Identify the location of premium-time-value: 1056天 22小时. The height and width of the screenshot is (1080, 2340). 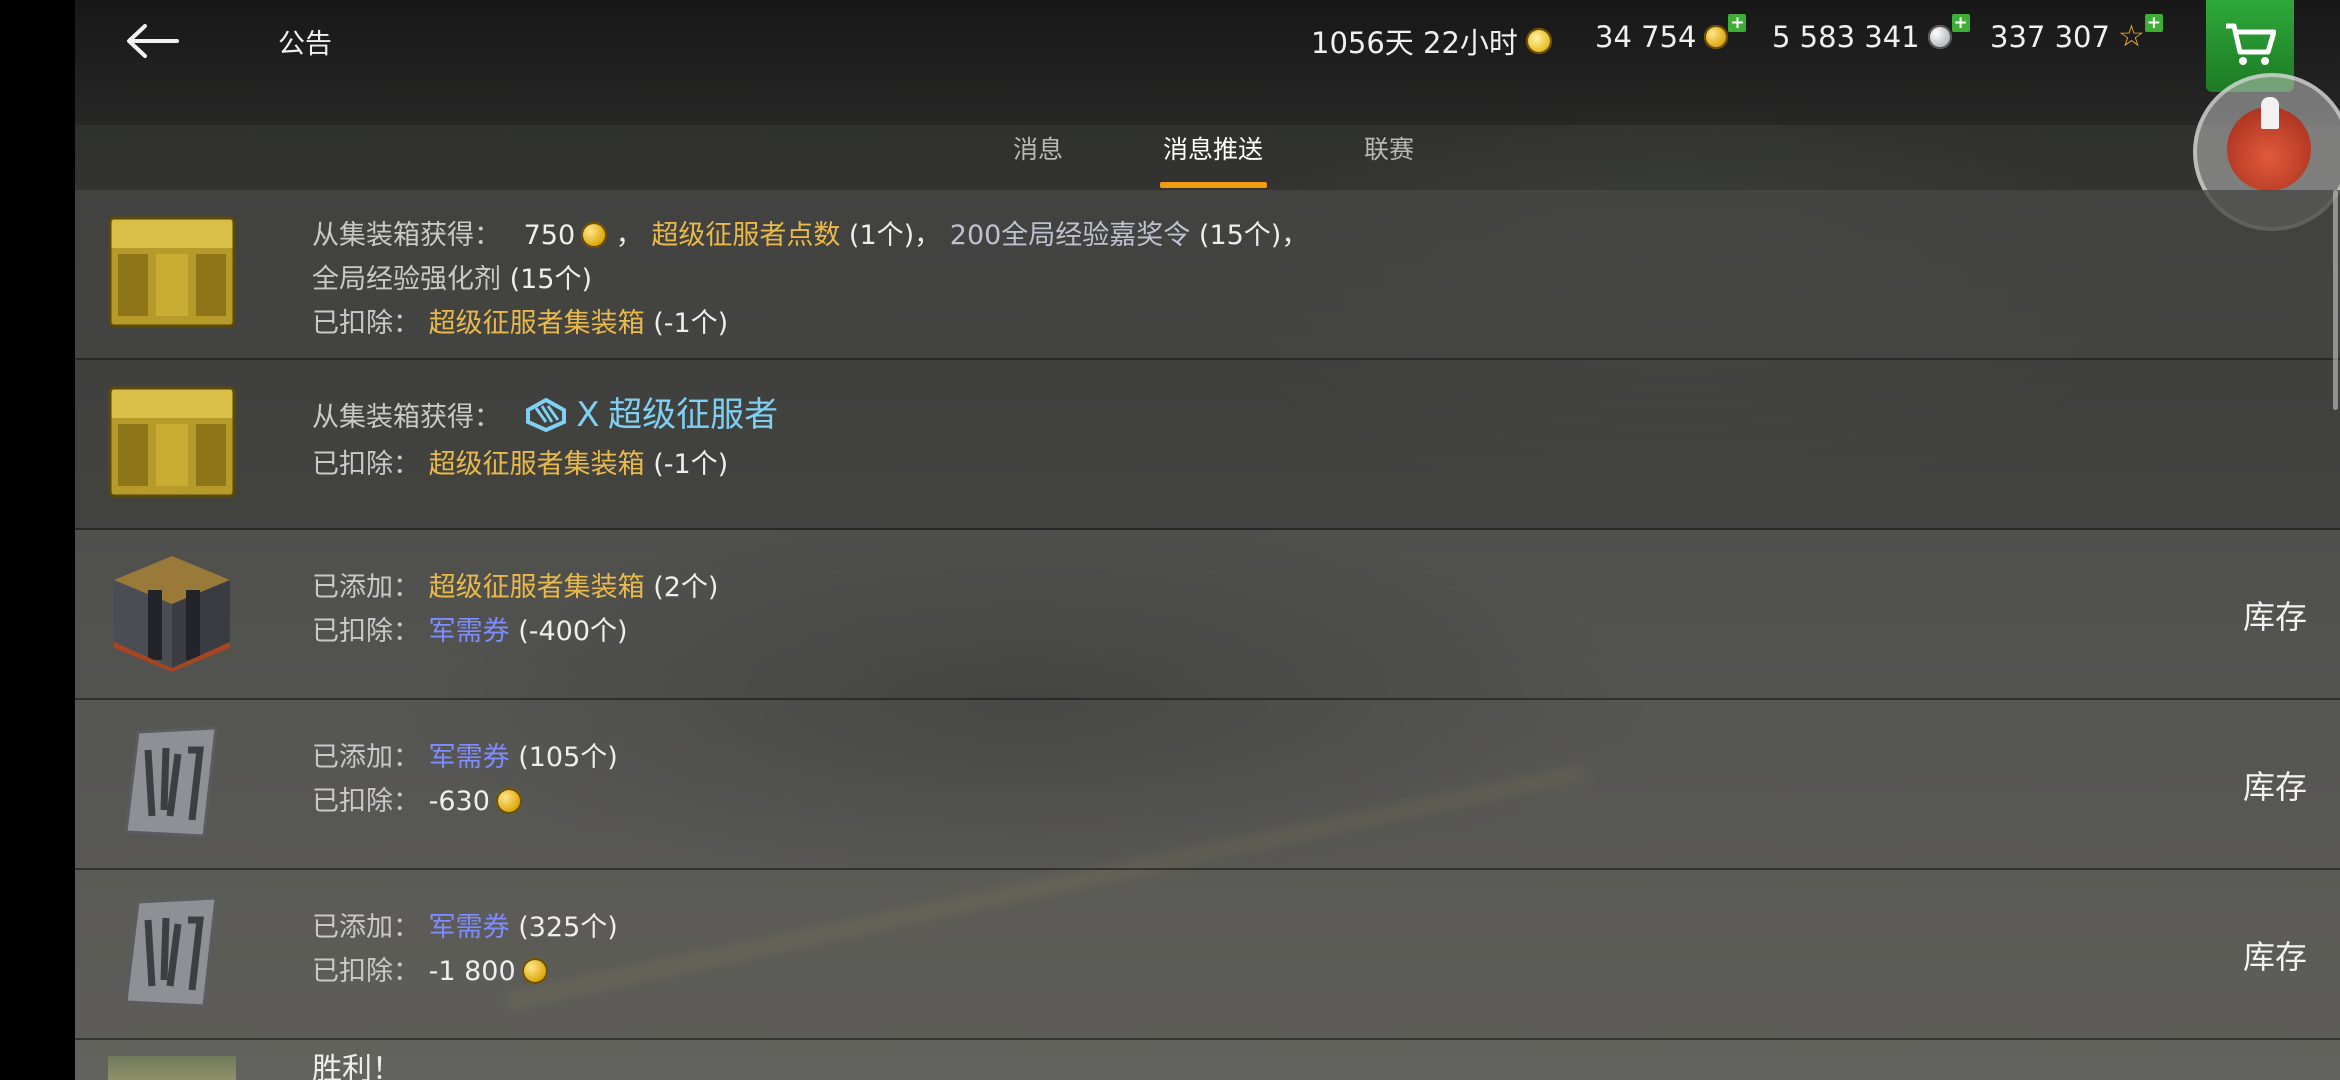
(1414, 43).